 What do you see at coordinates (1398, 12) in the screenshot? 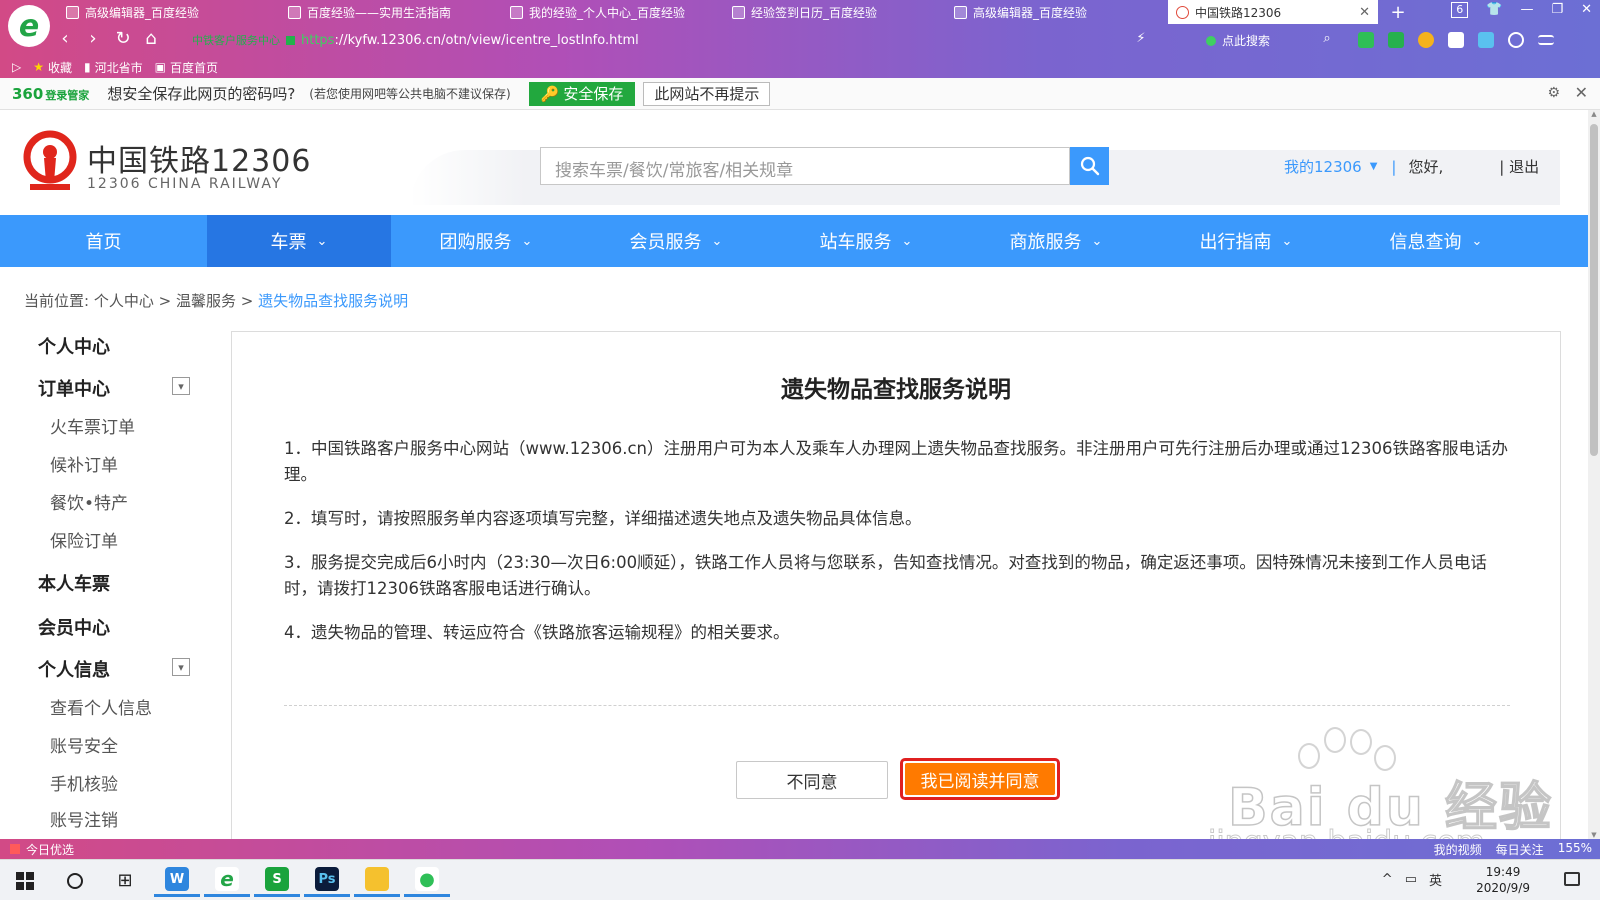
I see `new-tab-button: +` at bounding box center [1398, 12].